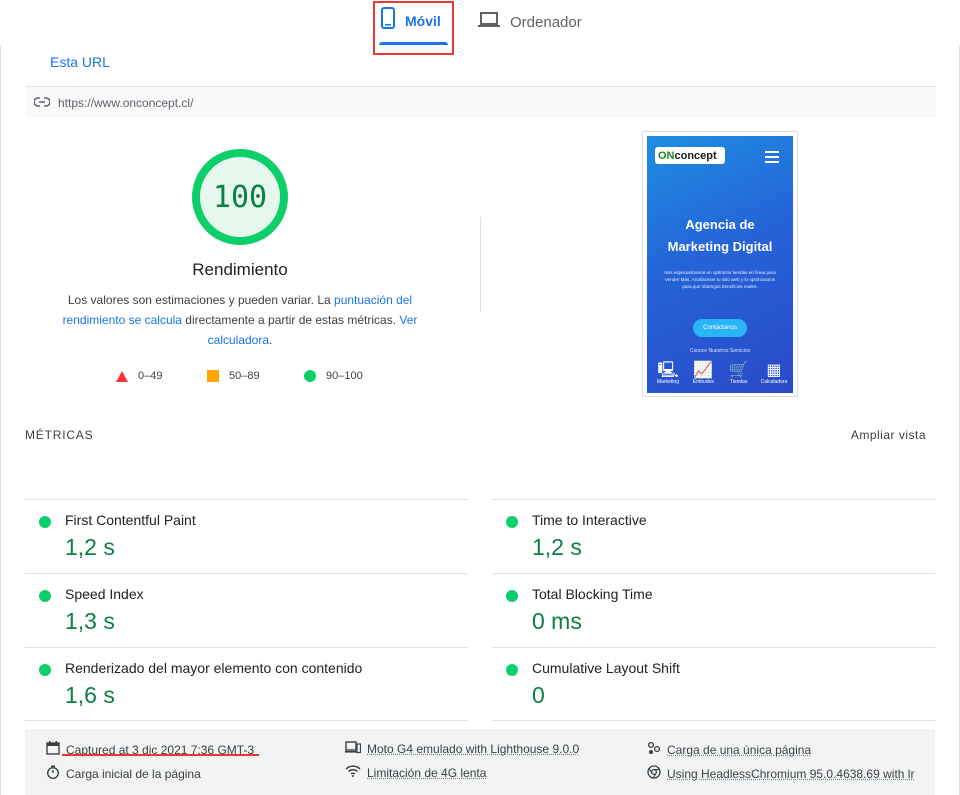 The image size is (960, 795). Describe the element at coordinates (557, 621) in the screenshot. I see `metric-value: 0 ms` at that location.